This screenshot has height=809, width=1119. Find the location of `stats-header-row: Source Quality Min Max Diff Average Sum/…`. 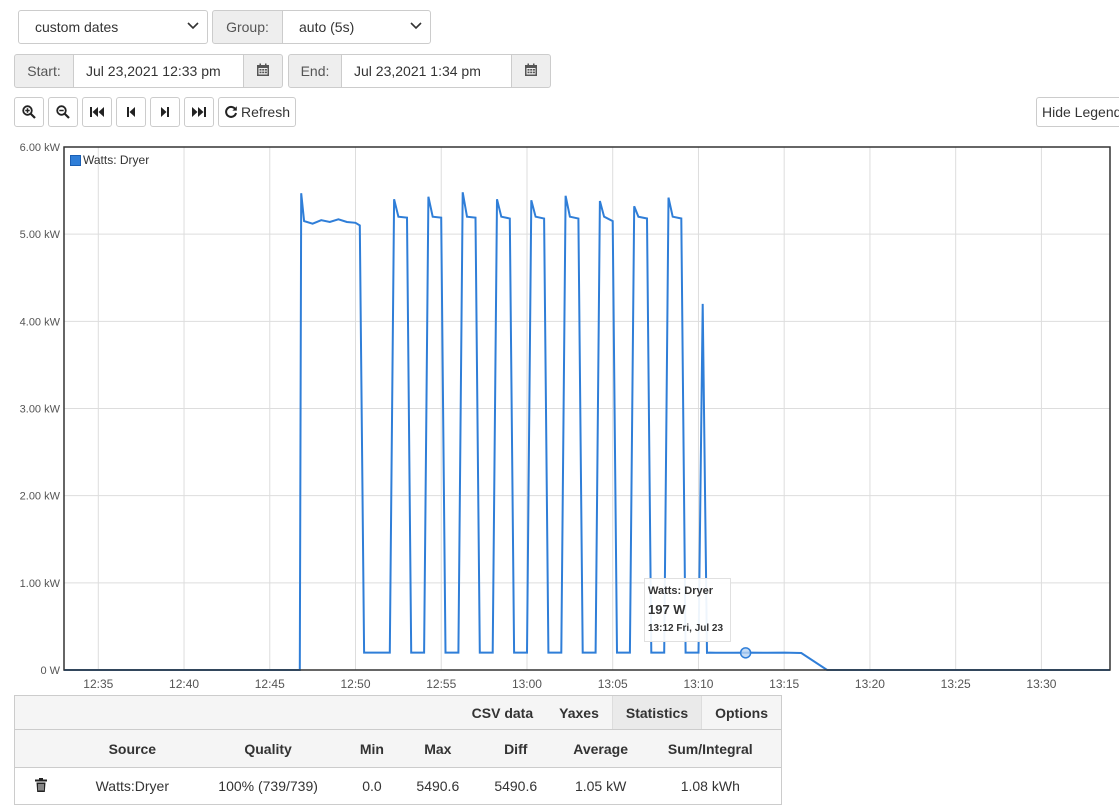

stats-header-row: Source Quality Min Max Diff Average Sum/… is located at coordinates (398, 748).